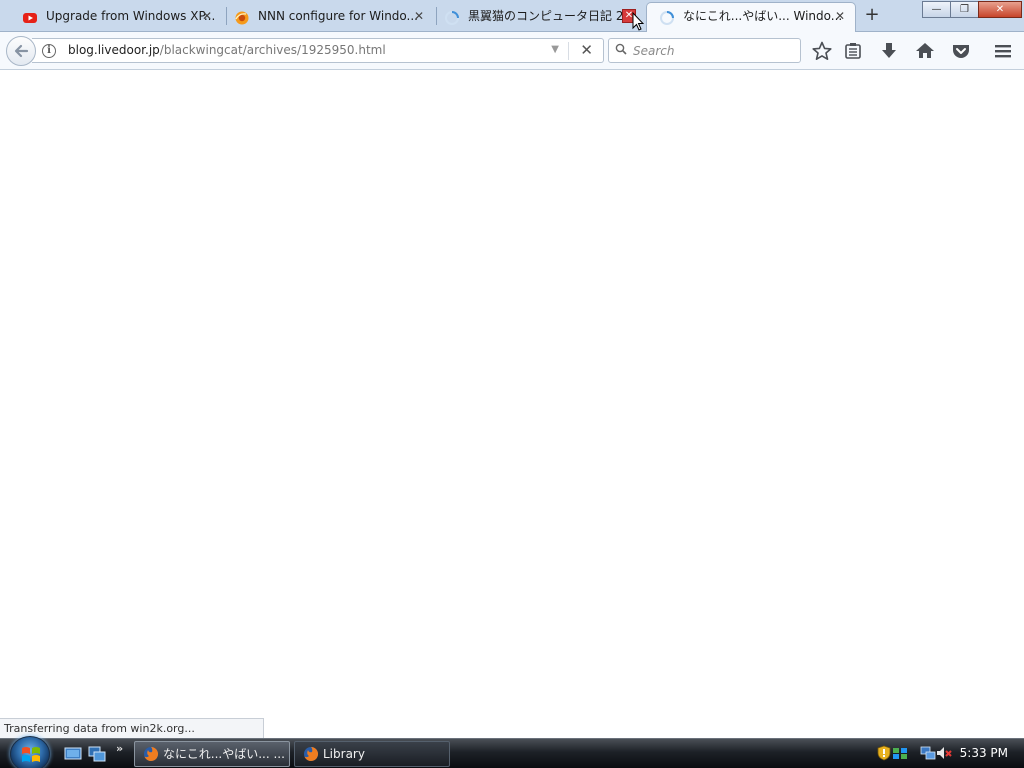 The height and width of the screenshot is (768, 1024). Describe the element at coordinates (568, 51) in the screenshot. I see `url-separator` at that location.